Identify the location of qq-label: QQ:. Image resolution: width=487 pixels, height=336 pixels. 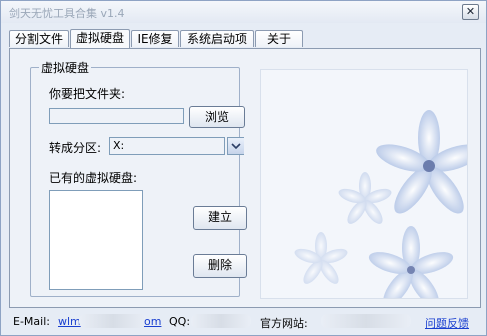
(180, 321).